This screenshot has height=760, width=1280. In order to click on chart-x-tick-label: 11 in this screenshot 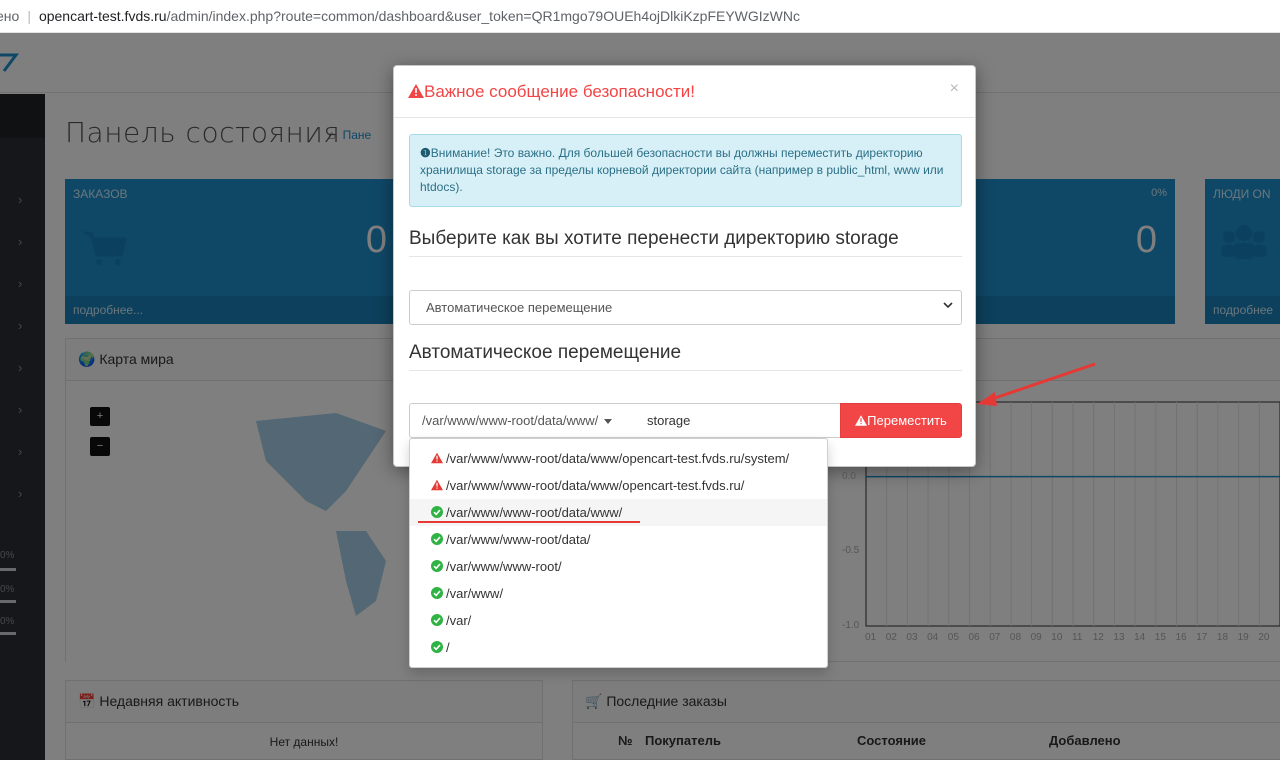, I will do `click(1077, 637)`.